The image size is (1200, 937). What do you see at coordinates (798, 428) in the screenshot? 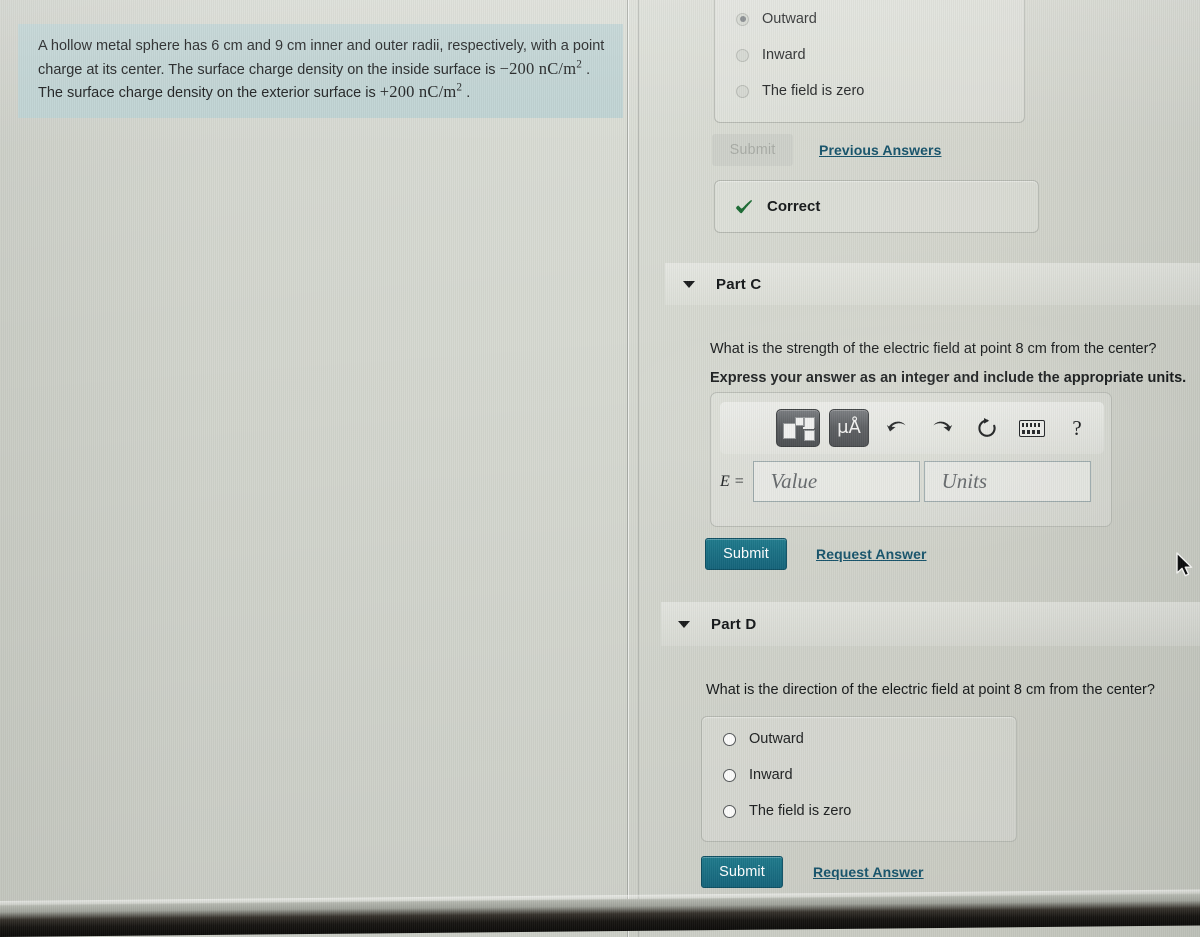
I see `math-template-icon` at bounding box center [798, 428].